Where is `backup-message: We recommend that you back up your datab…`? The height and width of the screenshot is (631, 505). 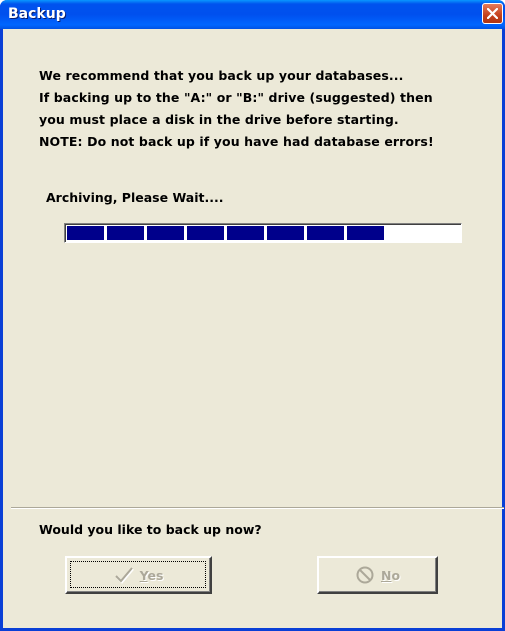
backup-message: We recommend that you back up your datab… is located at coordinates (259, 109).